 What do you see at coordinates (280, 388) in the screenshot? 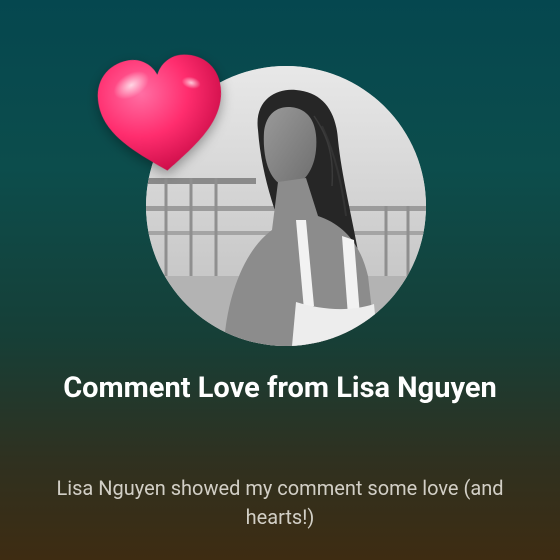
I see `notification-title: Comment Love from Lisa Nguyen` at bounding box center [280, 388].